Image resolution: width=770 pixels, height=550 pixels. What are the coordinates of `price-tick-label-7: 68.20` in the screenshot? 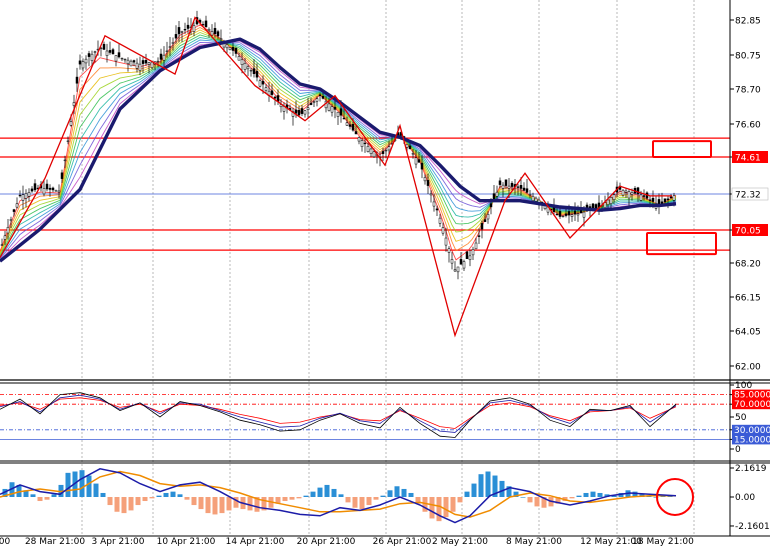 It's located at (748, 265).